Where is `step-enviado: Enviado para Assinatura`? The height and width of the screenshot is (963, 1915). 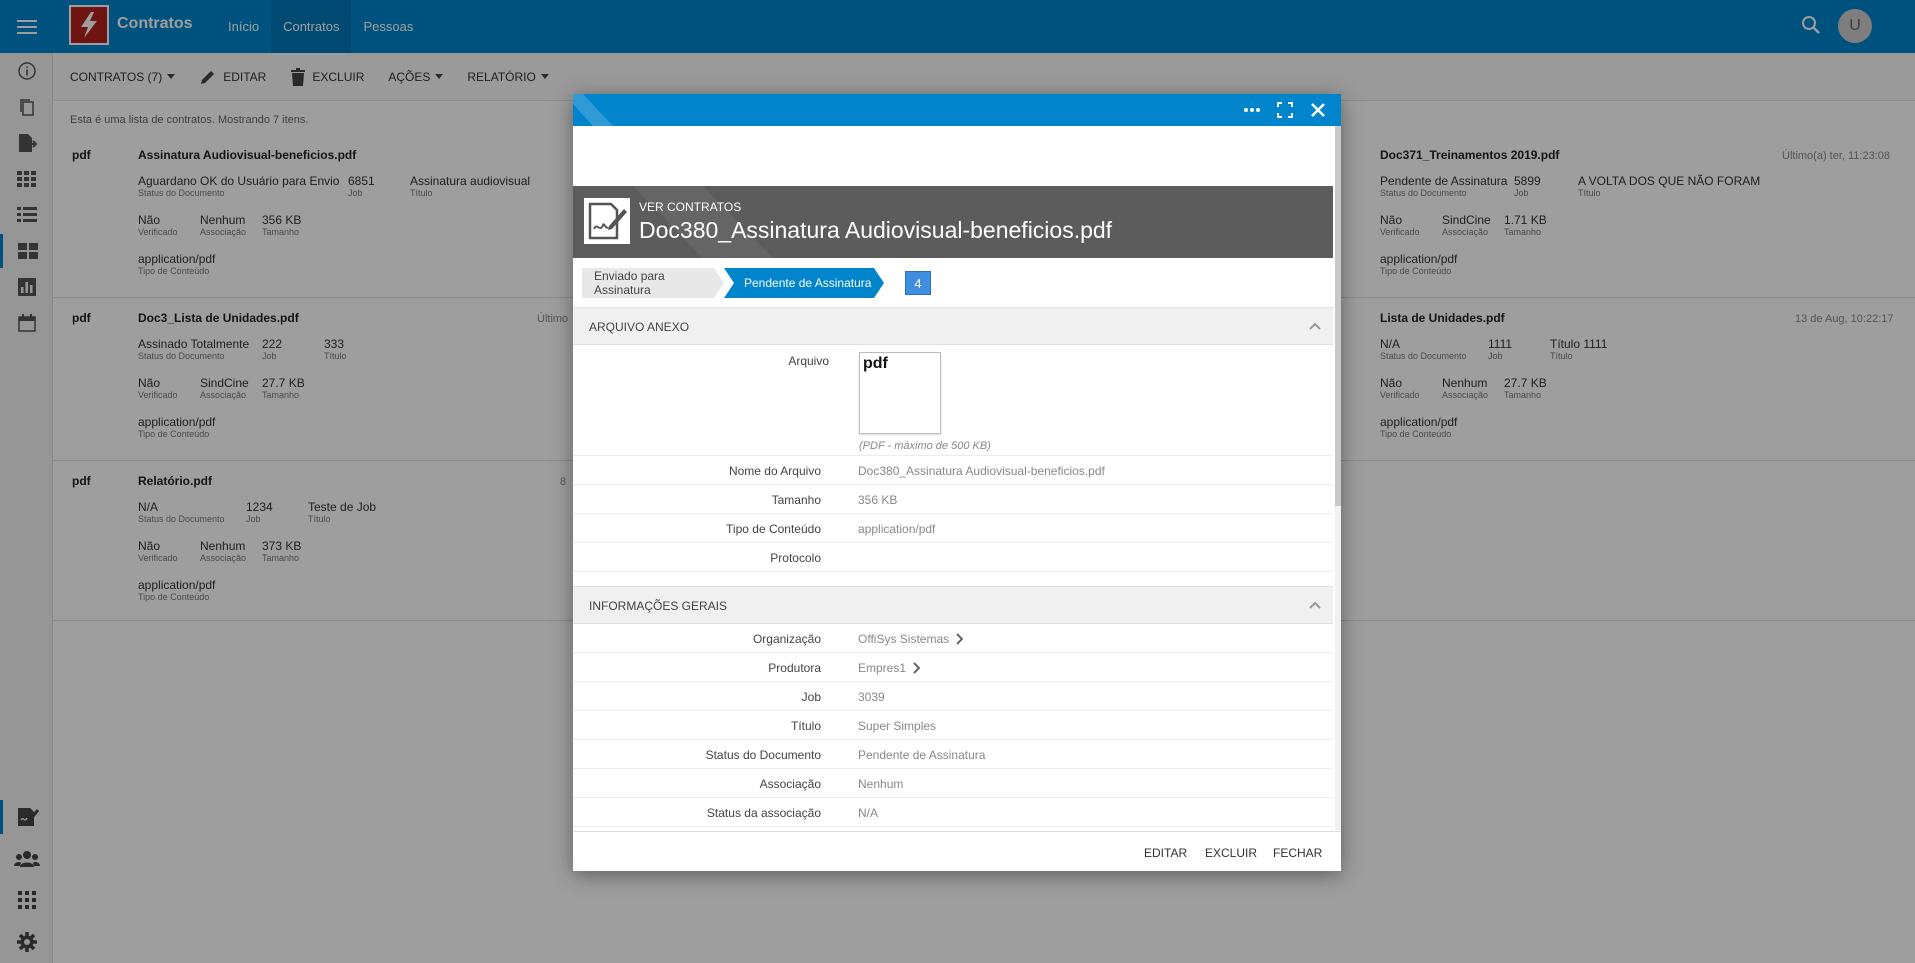 step-enviado: Enviado para Assinatura is located at coordinates (653, 283).